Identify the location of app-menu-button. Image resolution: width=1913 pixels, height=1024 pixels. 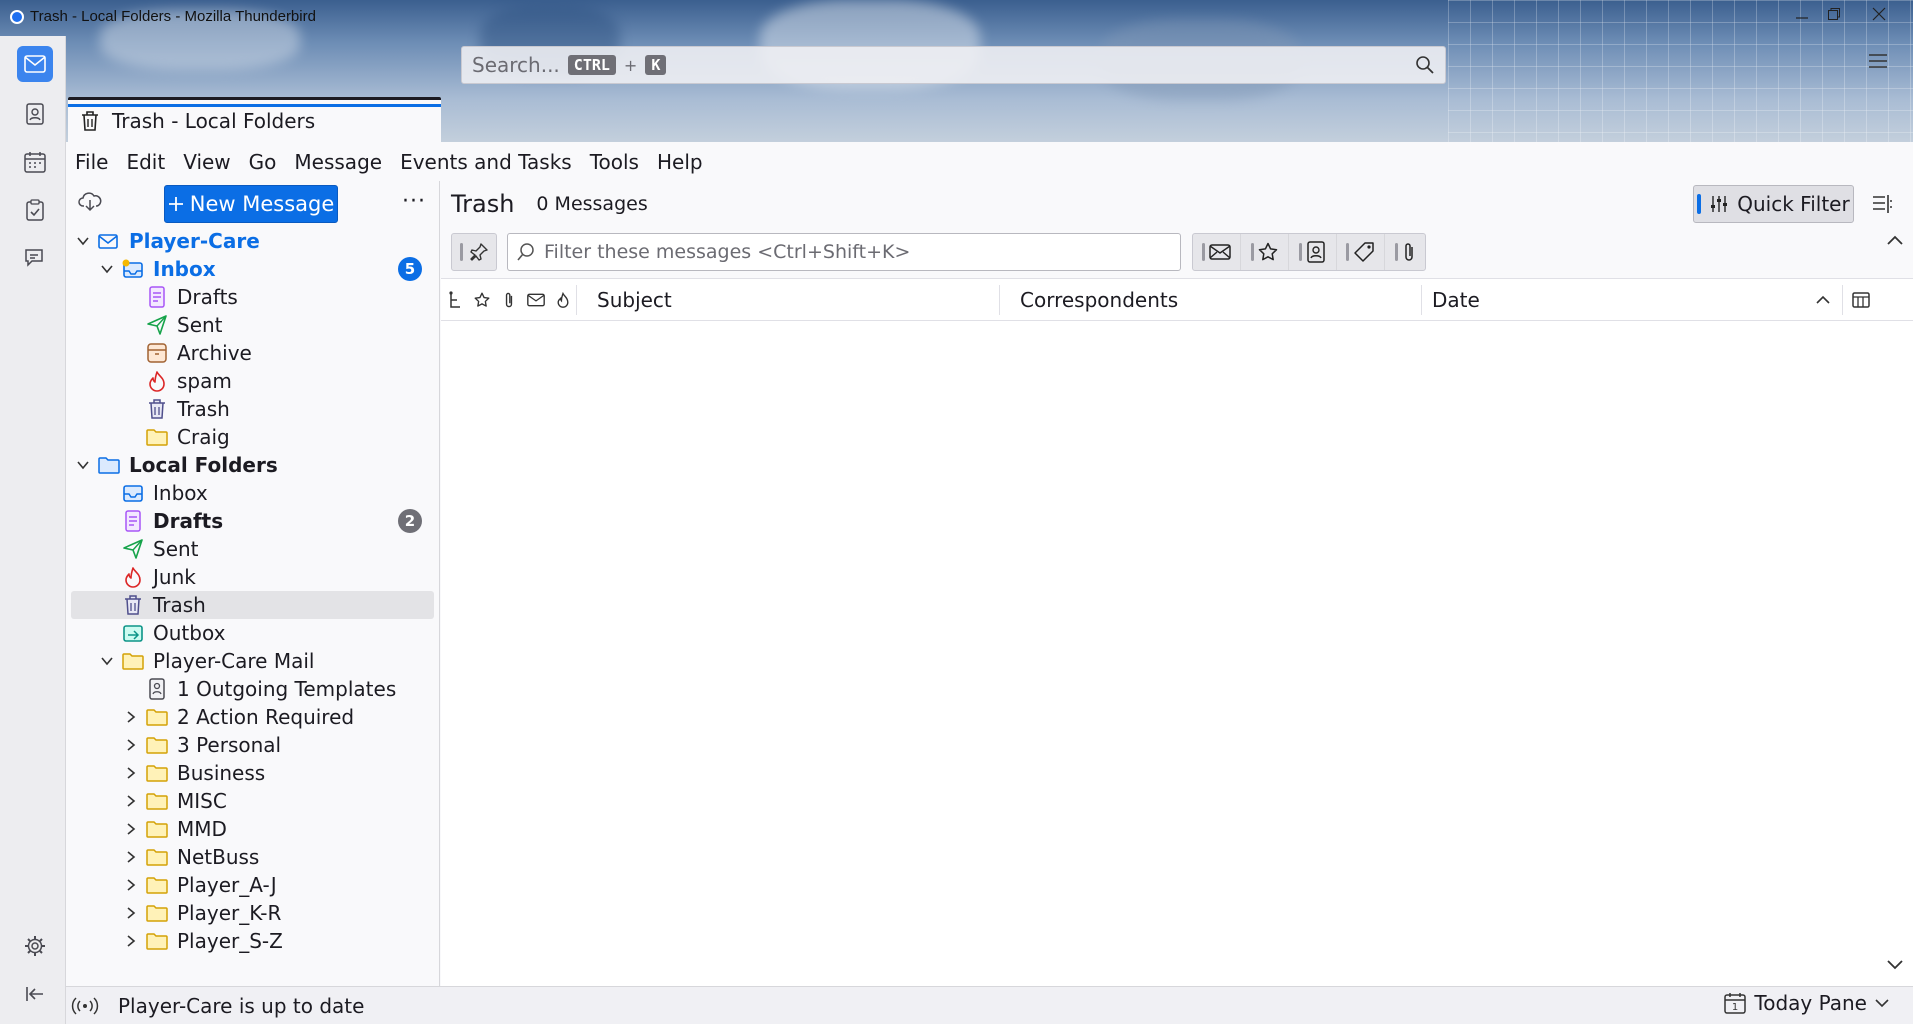
(1880, 61).